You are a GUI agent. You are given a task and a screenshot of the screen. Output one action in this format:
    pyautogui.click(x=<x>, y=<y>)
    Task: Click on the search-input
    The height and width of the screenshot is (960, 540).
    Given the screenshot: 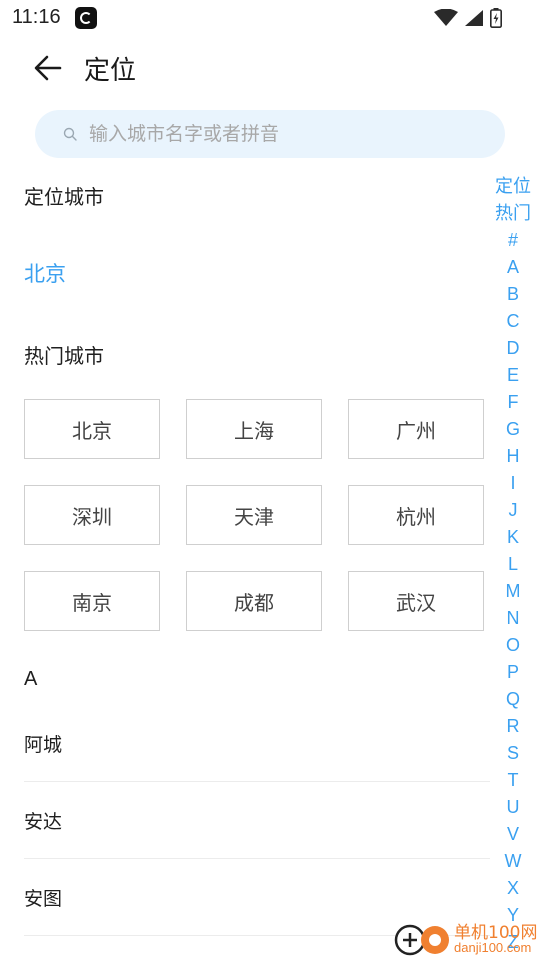 What is the action you would take?
    pyautogui.click(x=289, y=134)
    